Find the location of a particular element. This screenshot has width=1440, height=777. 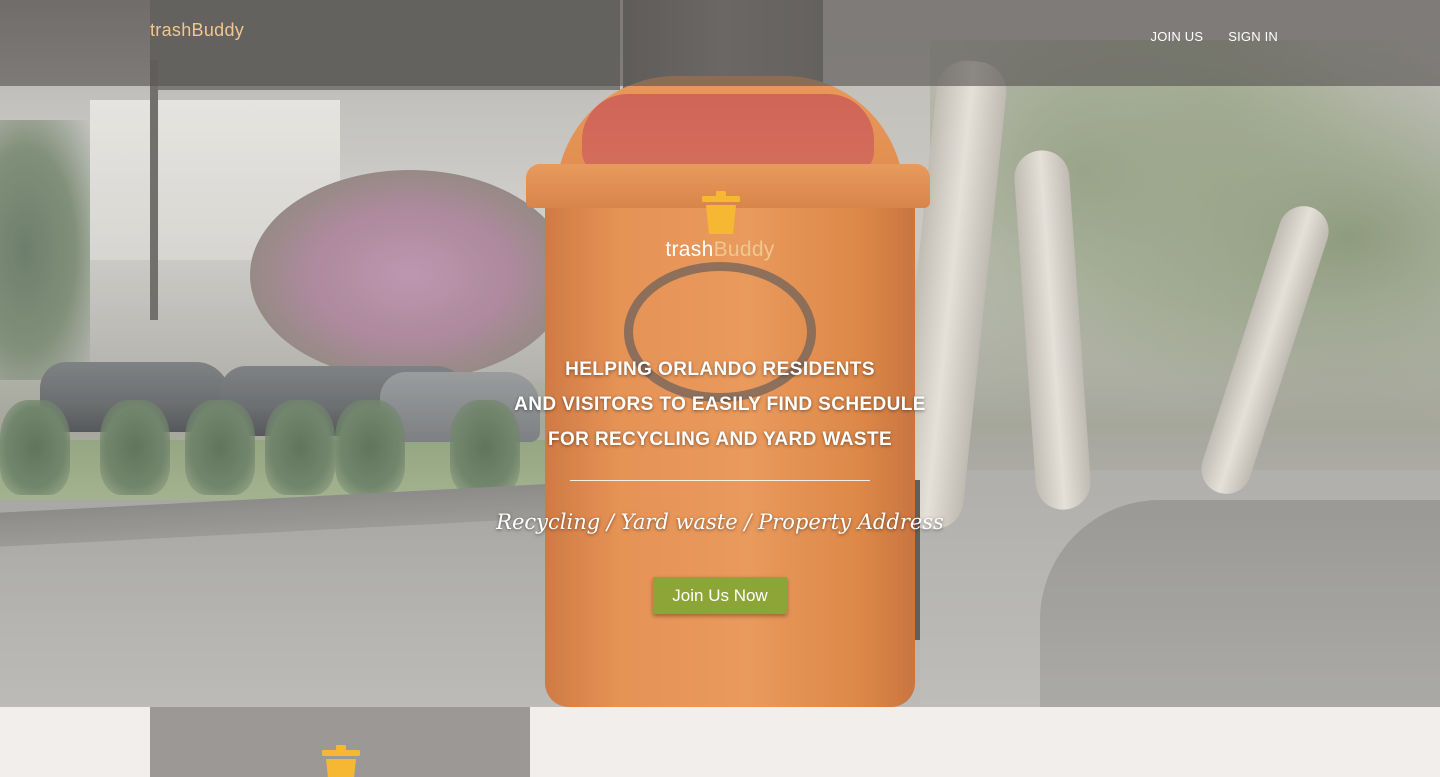

headline-line: AND VISITORS TO EASILY FIND SCHEDULE is located at coordinates (720, 404).